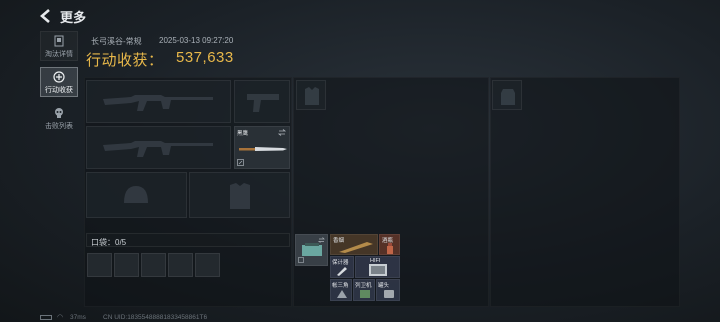  I want to click on backpack-silhouette-icon, so click(508, 97).